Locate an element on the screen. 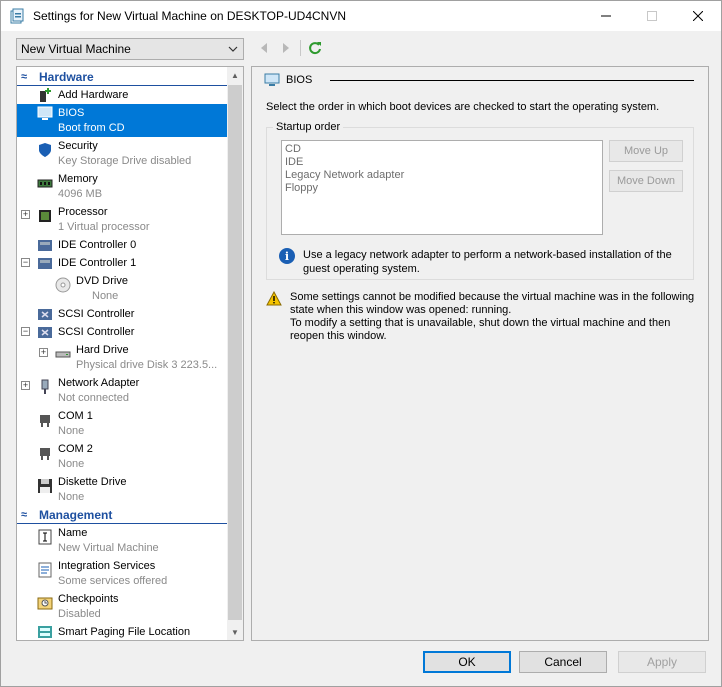 The image size is (722, 687). tree-item-processor: + Processor 1 Virtual processor is located at coordinates (122, 219).